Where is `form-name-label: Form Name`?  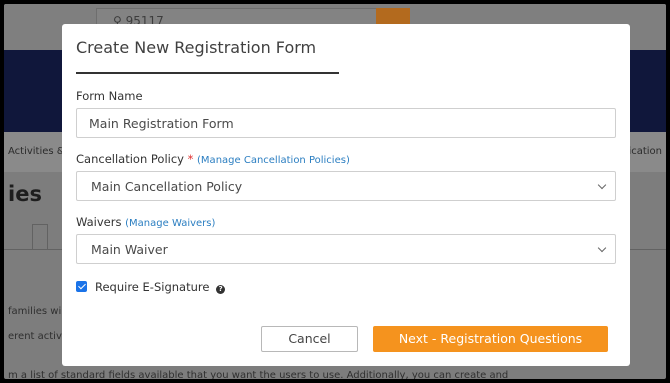
form-name-label: Form Name is located at coordinates (109, 96).